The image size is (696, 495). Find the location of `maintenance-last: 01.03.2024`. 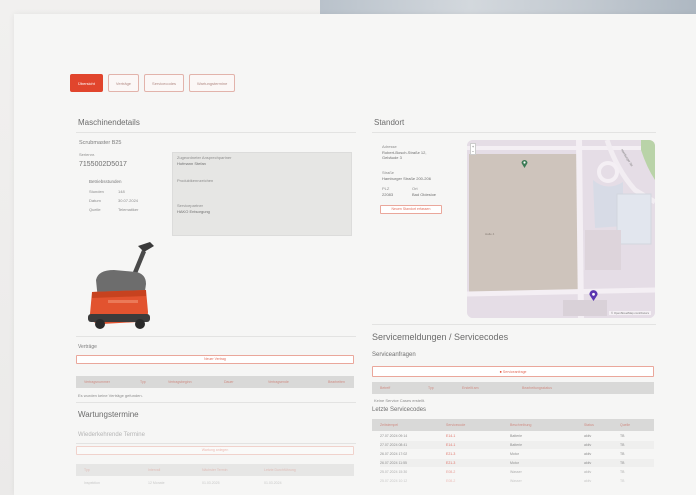

maintenance-last: 01.03.2024 is located at coordinates (273, 483).